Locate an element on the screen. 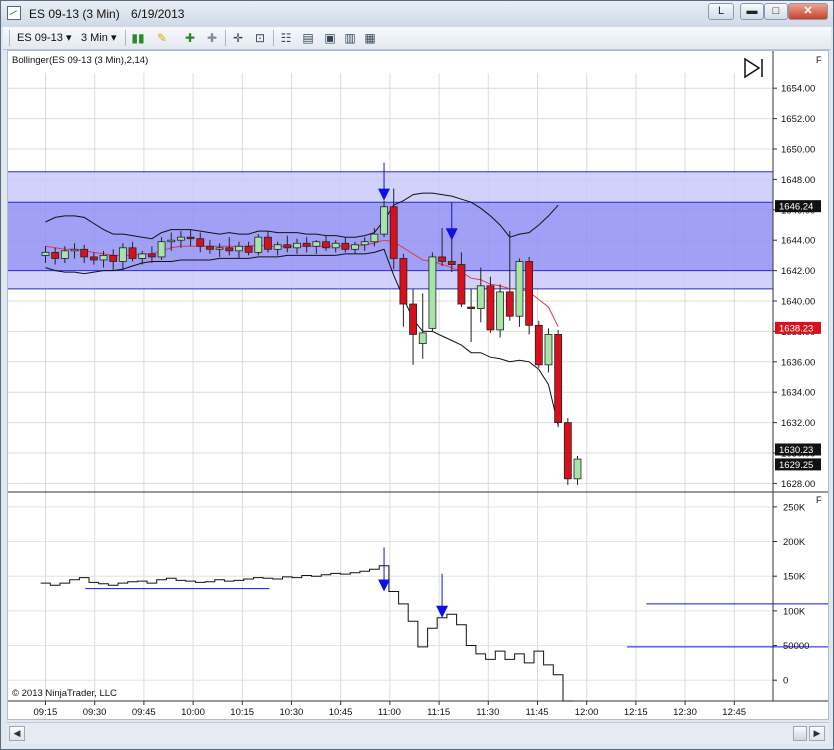 This screenshot has width=834, height=750. chevron-down-icon: ▾ is located at coordinates (113, 38).